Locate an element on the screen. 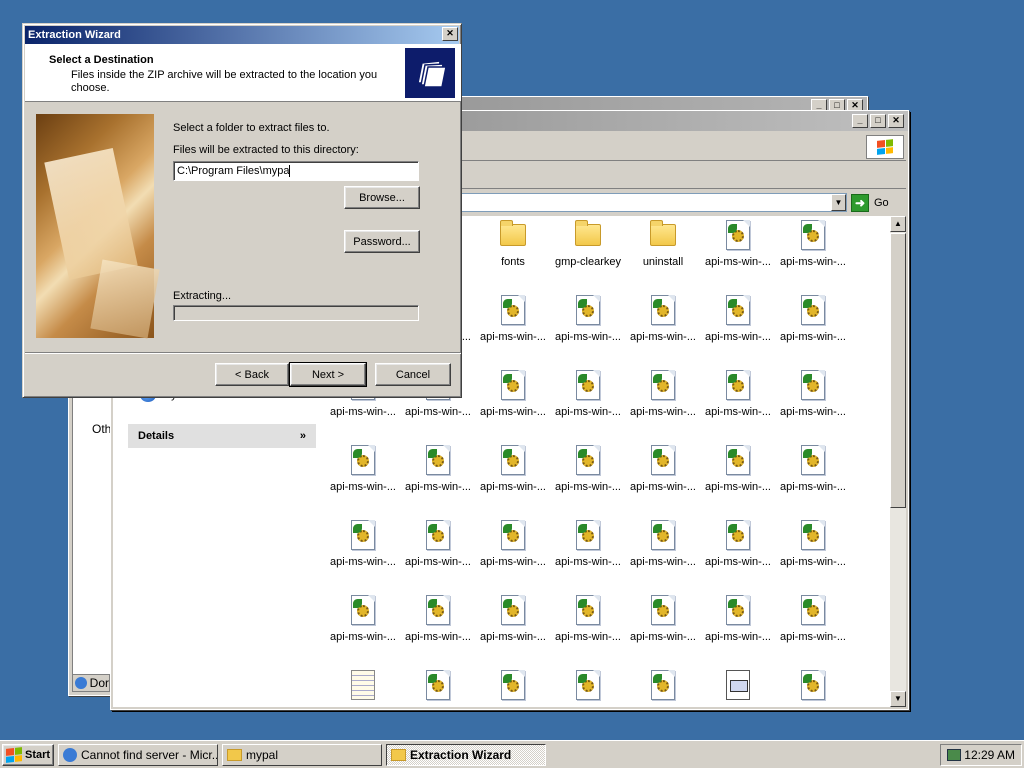 The width and height of the screenshot is (1024, 768). scroll-thumb is located at coordinates (898, 370).